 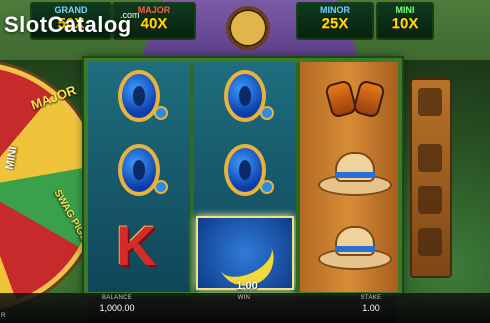 What do you see at coordinates (371, 308) in the screenshot?
I see `stake-value: 1.00` at bounding box center [371, 308].